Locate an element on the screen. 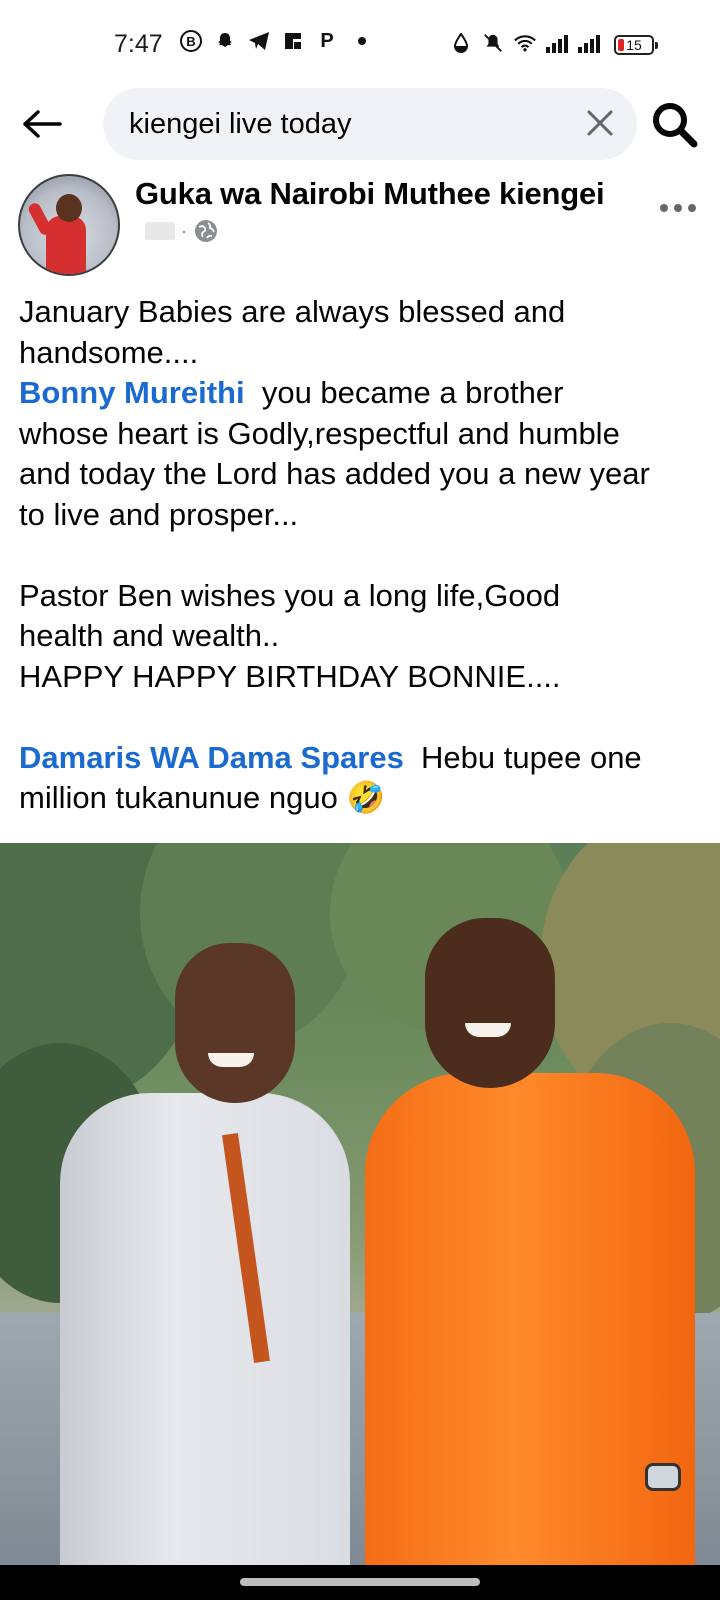  status-time: 7:47 is located at coordinates (138, 44).